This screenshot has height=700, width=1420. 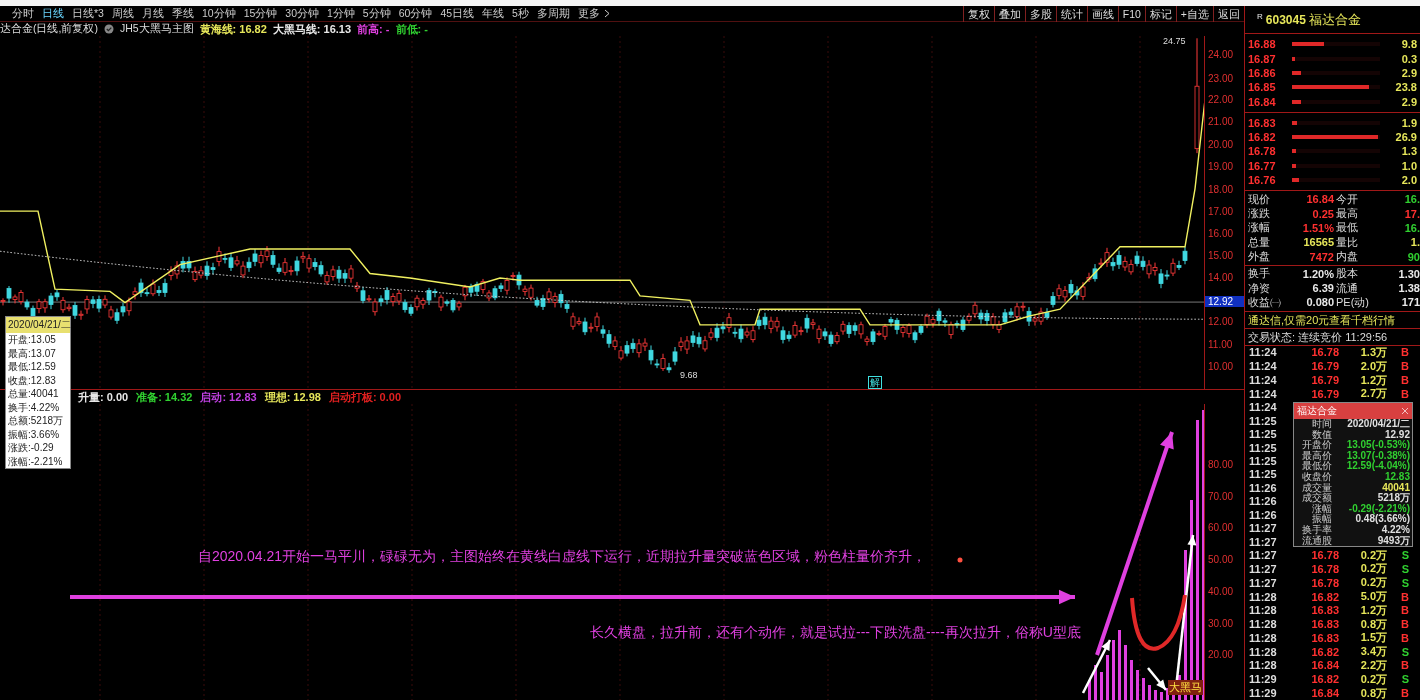 I want to click on low-price-label: 9.68, so click(x=689, y=375).